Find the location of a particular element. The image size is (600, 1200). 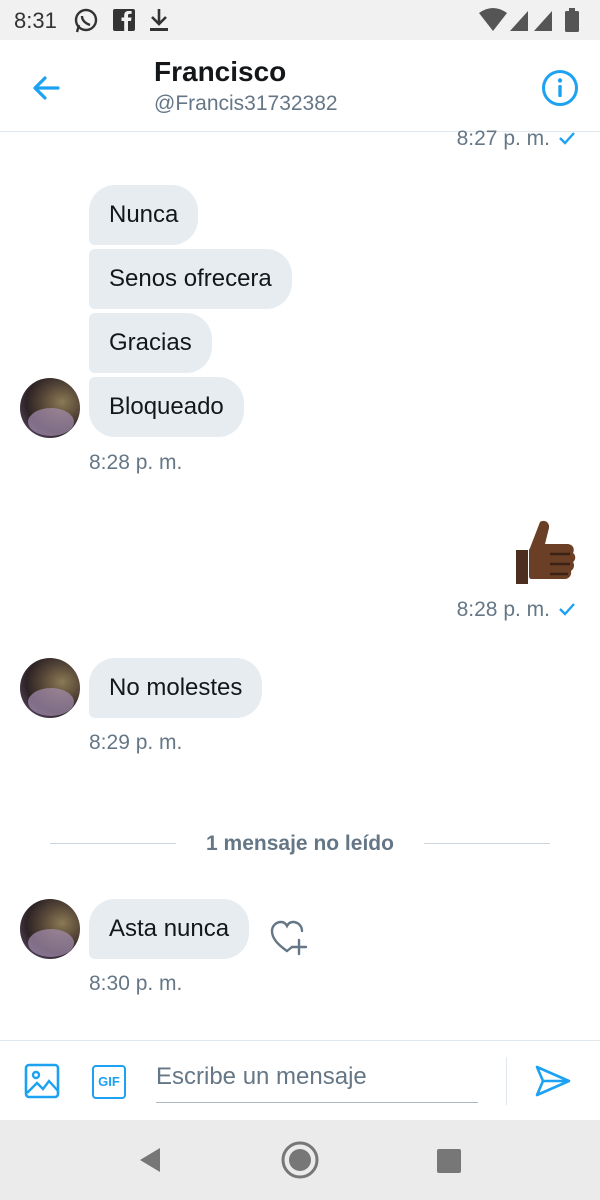

gif-button: GIF is located at coordinates (109, 1082).